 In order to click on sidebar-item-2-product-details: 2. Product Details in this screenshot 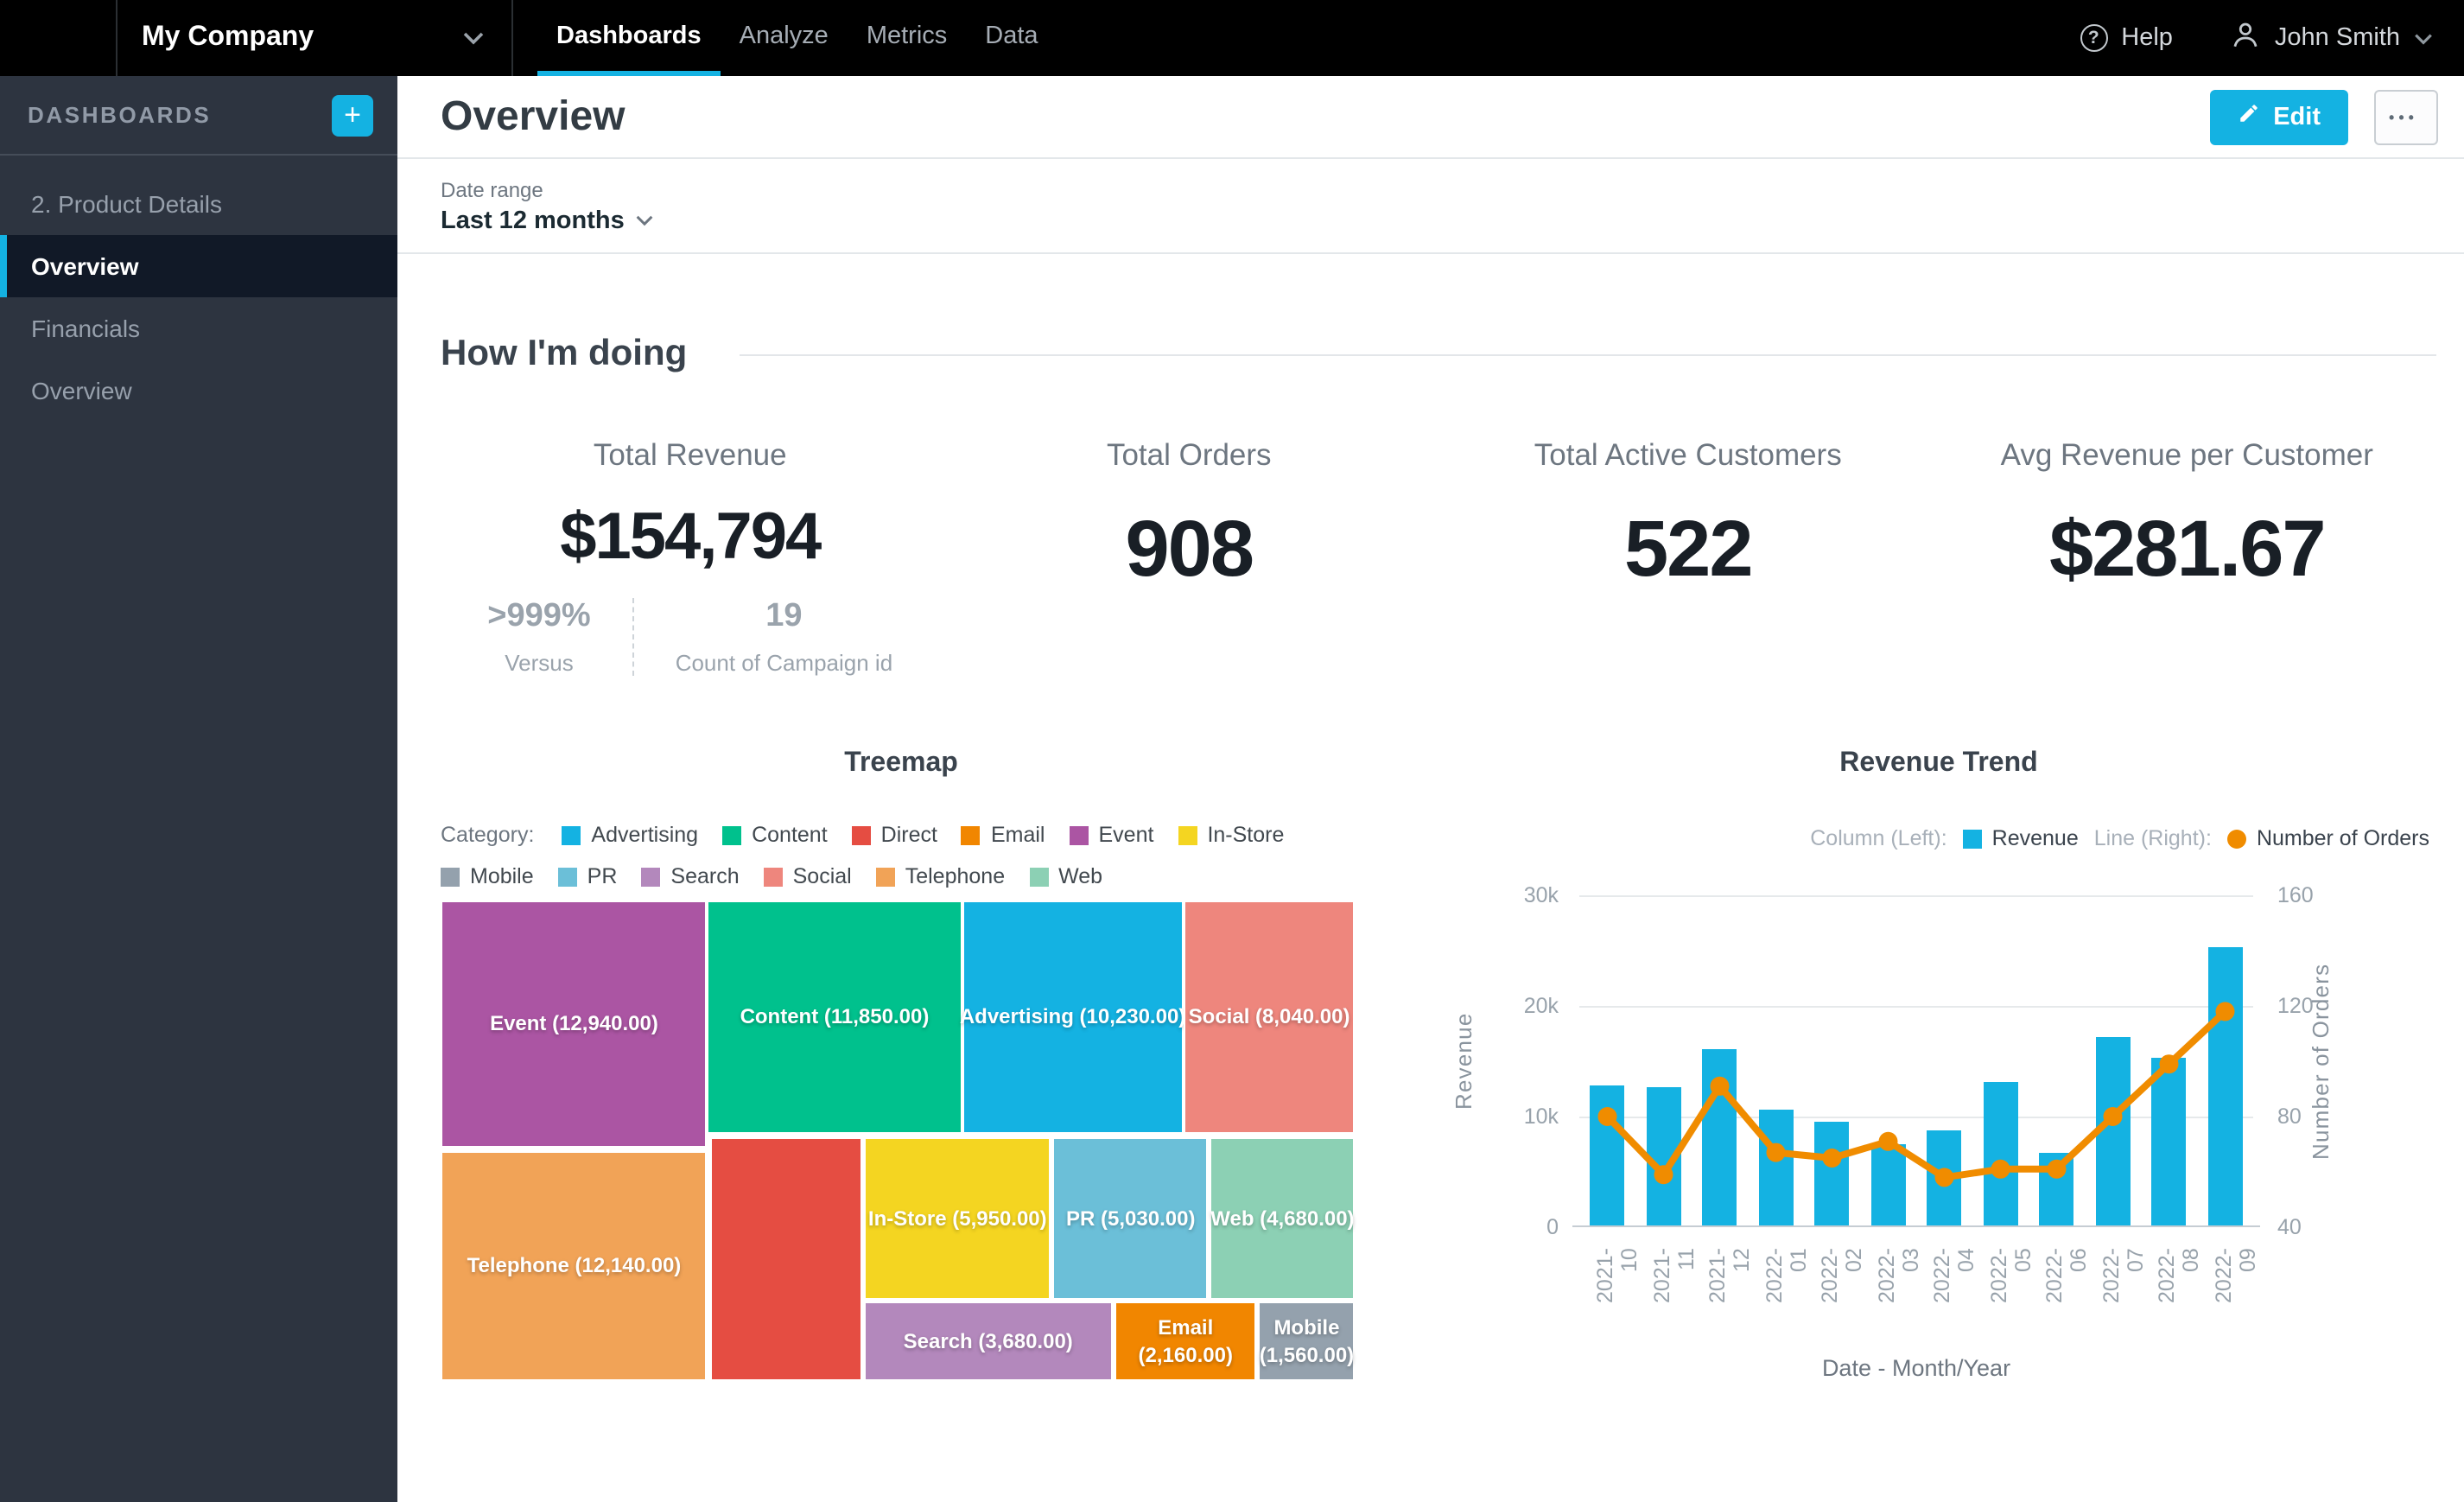, I will do `click(198, 204)`.